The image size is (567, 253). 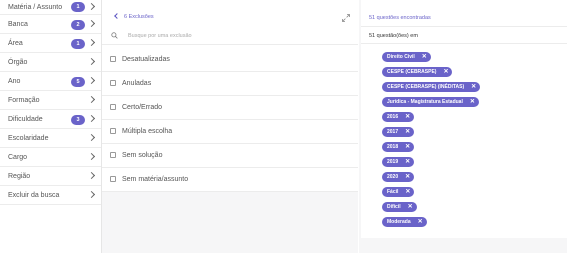 What do you see at coordinates (78, 82) in the screenshot?
I see `count-badge: 5` at bounding box center [78, 82].